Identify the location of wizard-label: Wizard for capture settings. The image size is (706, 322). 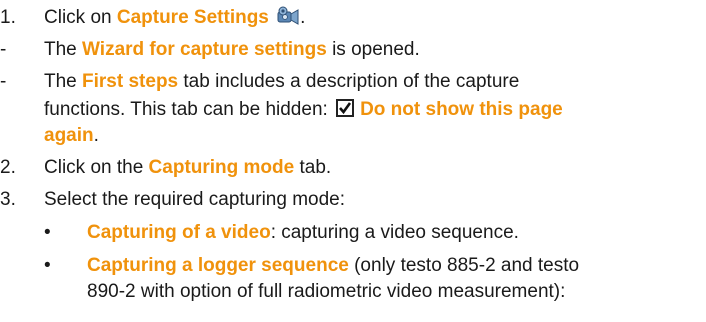
(204, 49).